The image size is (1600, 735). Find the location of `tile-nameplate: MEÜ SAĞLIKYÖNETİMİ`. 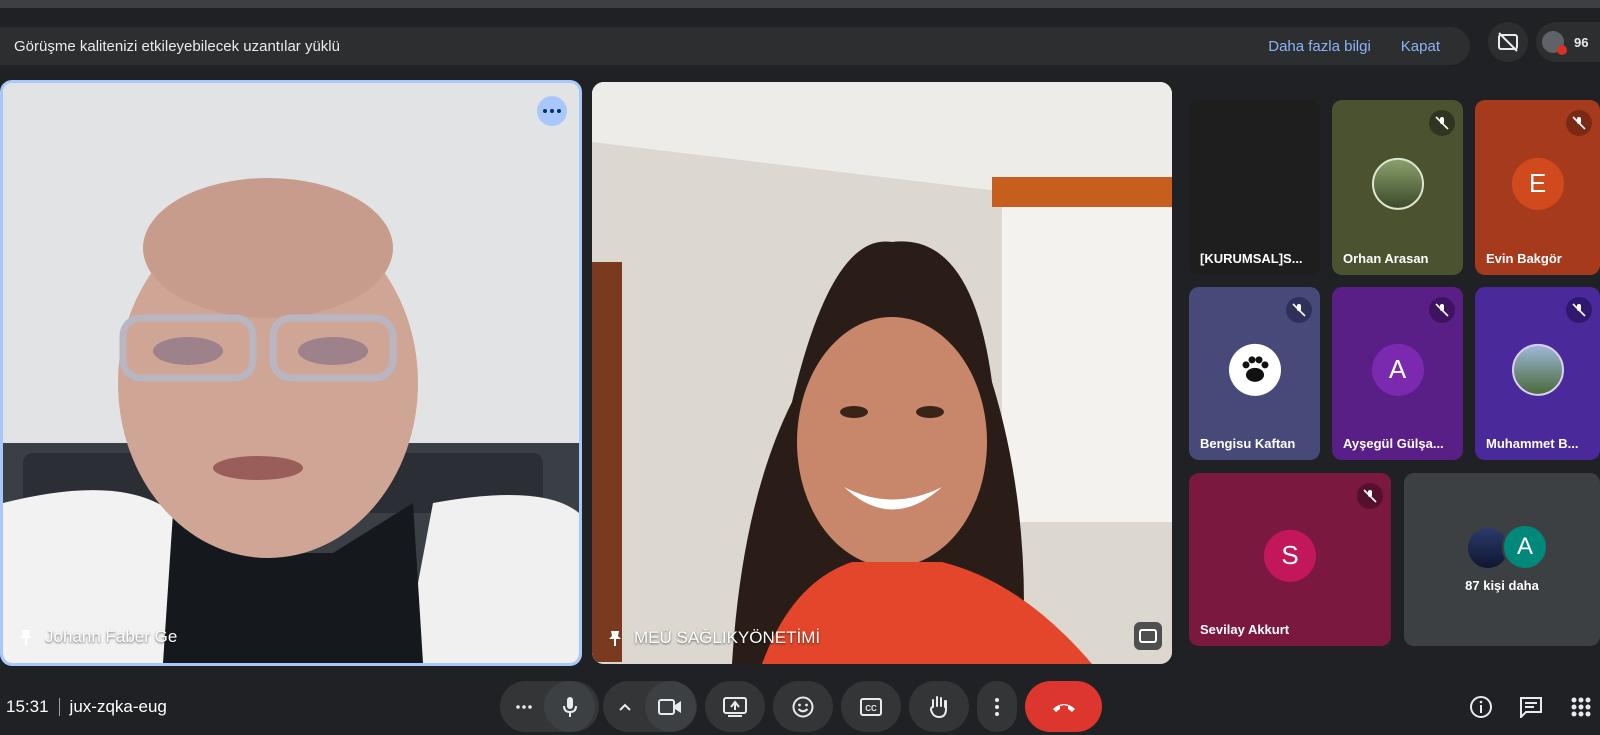

tile-nameplate: MEÜ SAĞLIKYÖNETİMİ is located at coordinates (713, 638).